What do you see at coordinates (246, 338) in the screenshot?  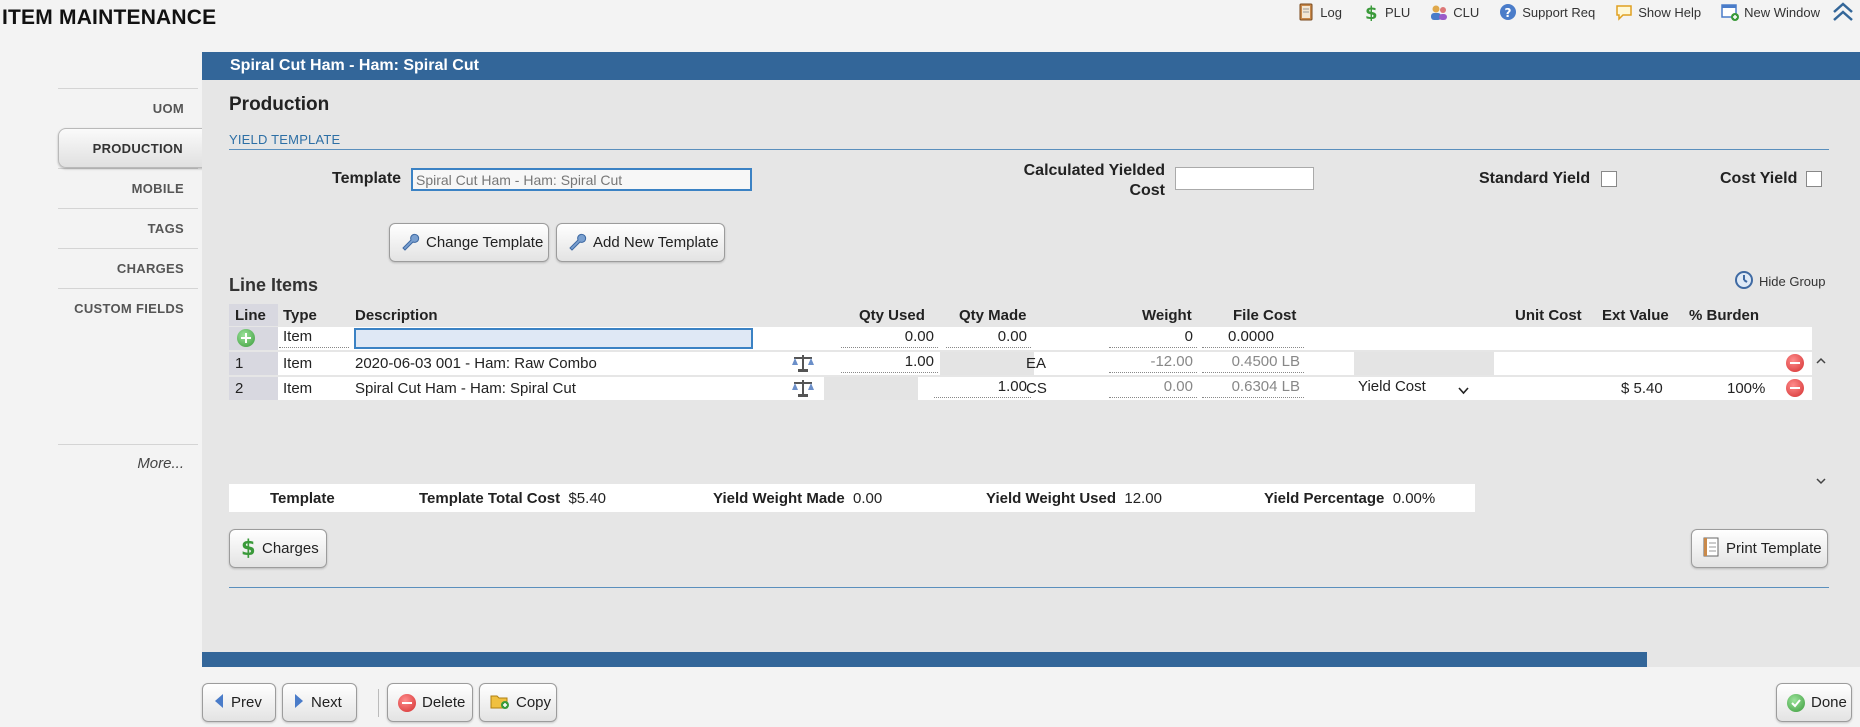 I see `add-line-icon` at bounding box center [246, 338].